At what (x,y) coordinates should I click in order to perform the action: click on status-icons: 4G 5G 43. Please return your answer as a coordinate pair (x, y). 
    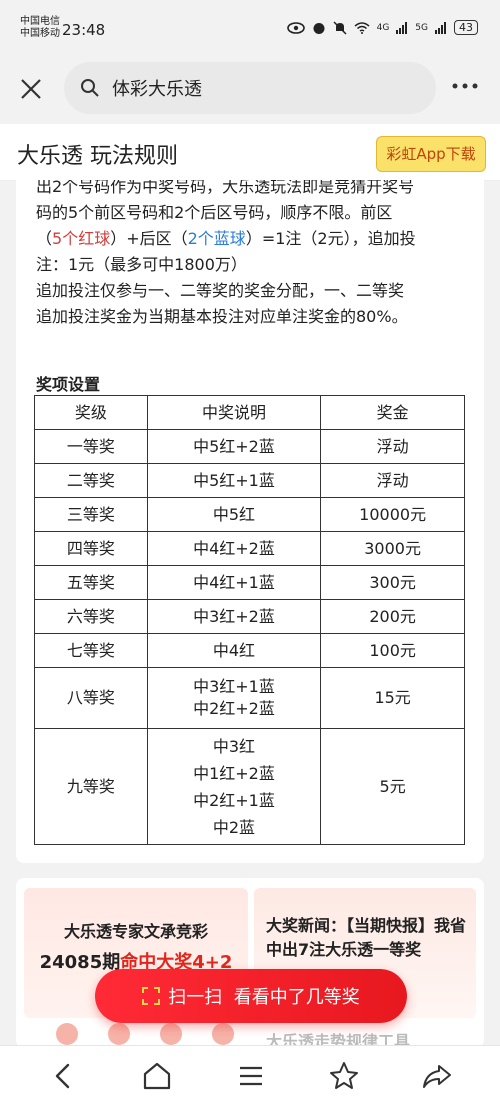
    Looking at the image, I should click on (382, 27).